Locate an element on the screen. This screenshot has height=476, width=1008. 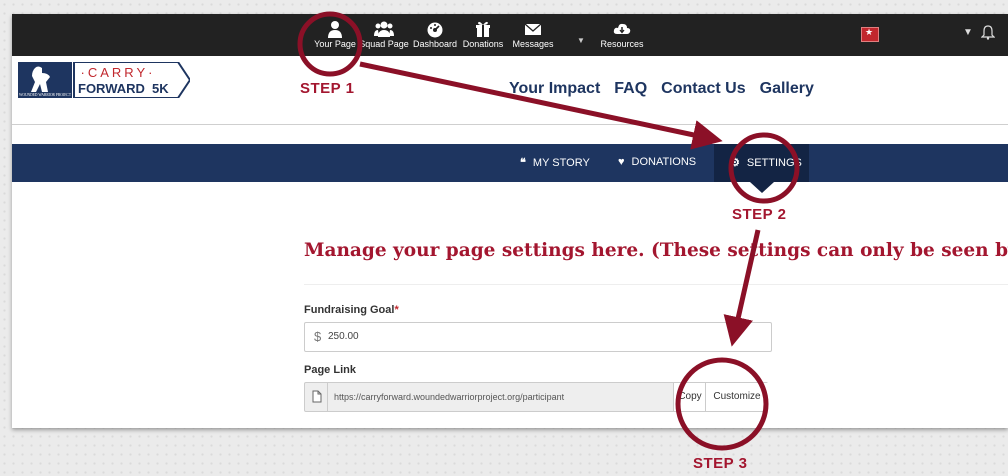
envelope-icon is located at coordinates (533, 29).